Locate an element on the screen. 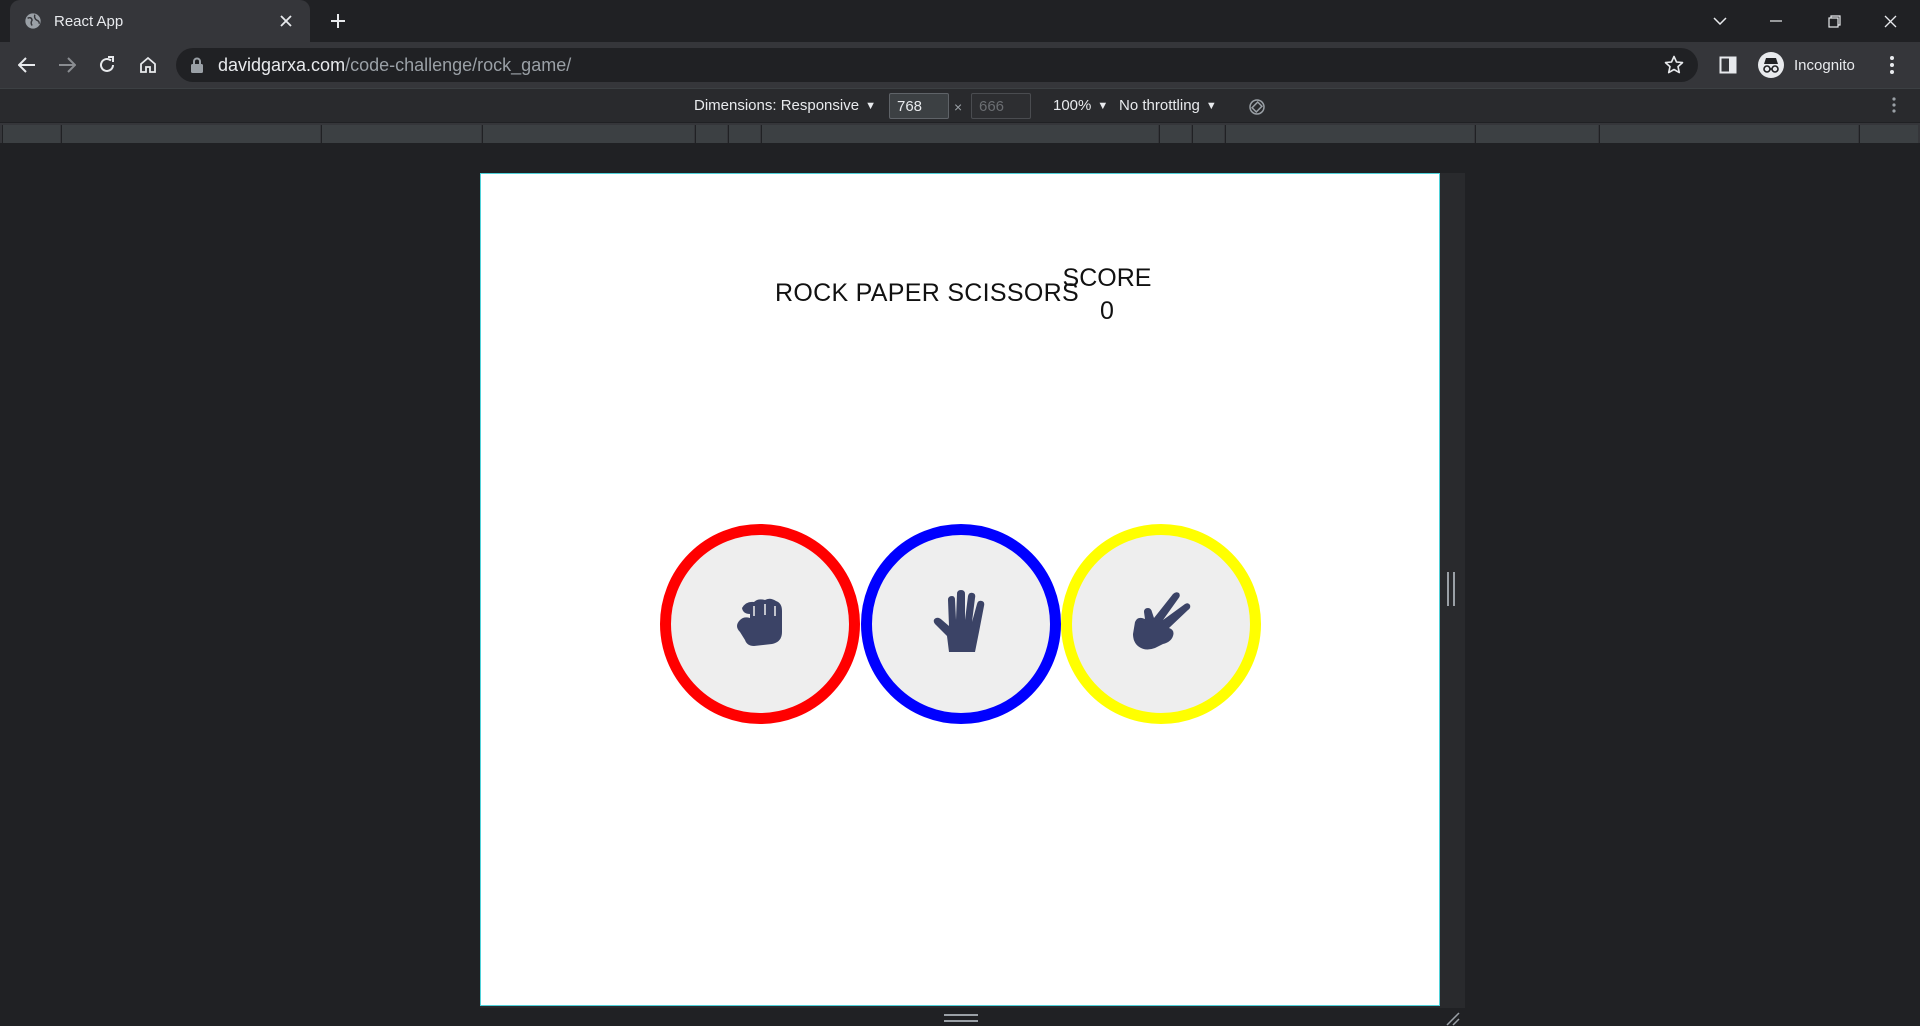  home-icon is located at coordinates (148, 65).